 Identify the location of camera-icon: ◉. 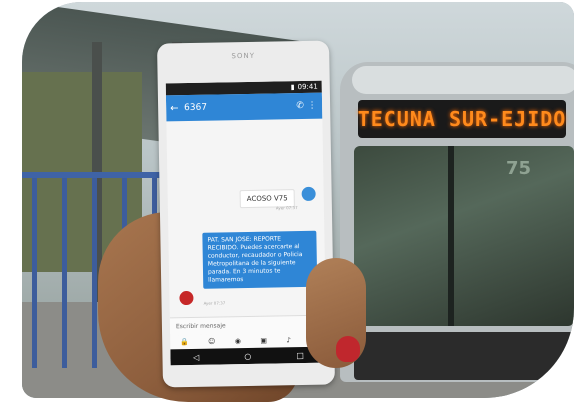
(238, 341).